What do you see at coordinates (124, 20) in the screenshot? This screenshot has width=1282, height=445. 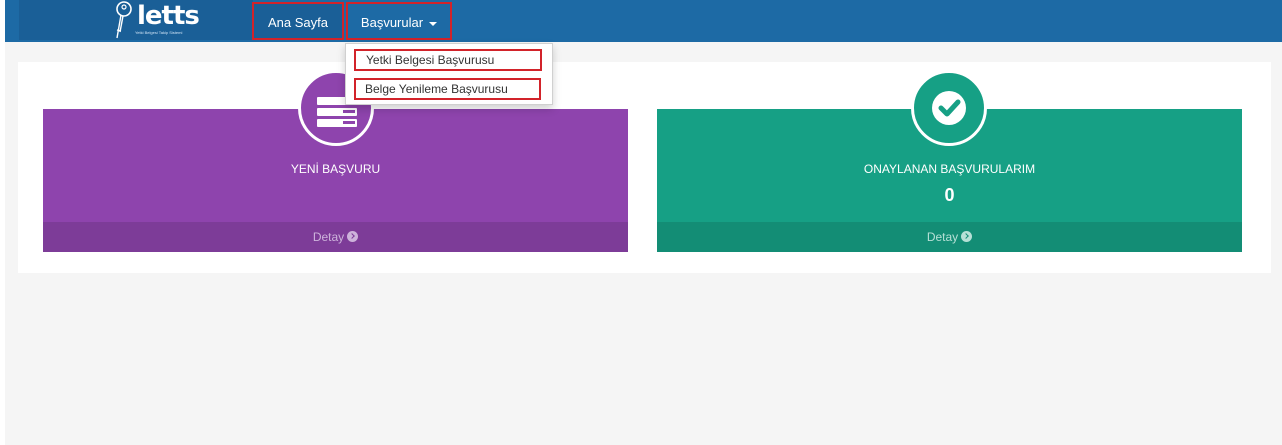 I see `key-icon` at bounding box center [124, 20].